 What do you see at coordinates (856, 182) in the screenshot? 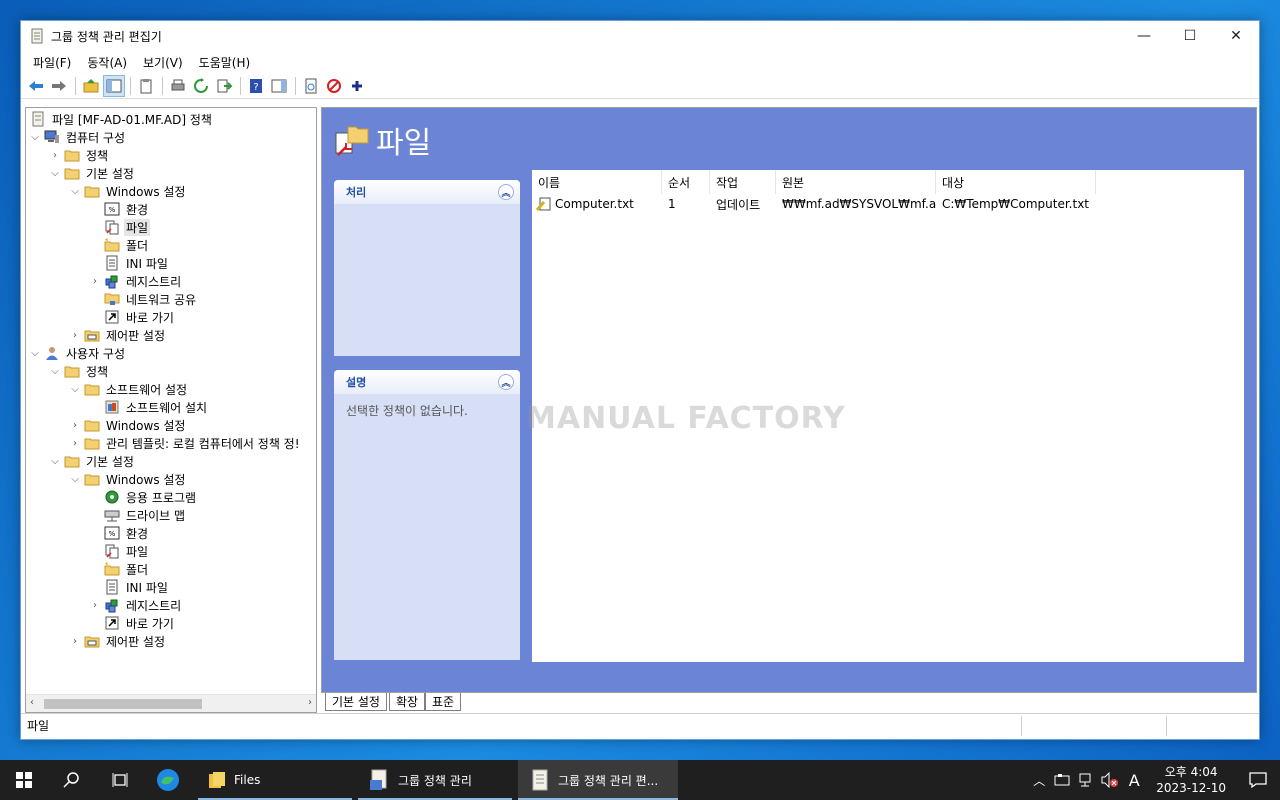
I see `column-header-source: 원본` at bounding box center [856, 182].